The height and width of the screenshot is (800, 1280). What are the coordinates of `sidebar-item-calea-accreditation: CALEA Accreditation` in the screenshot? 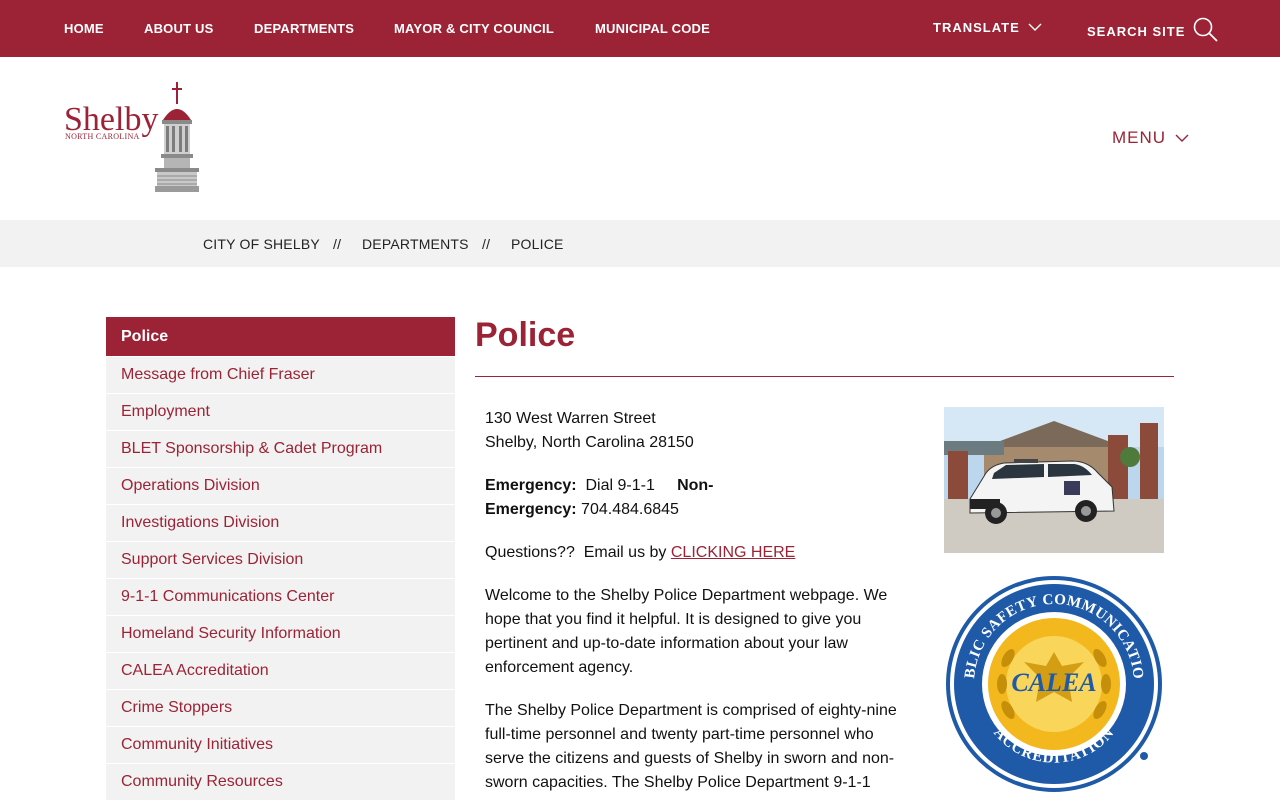 It's located at (280, 671).